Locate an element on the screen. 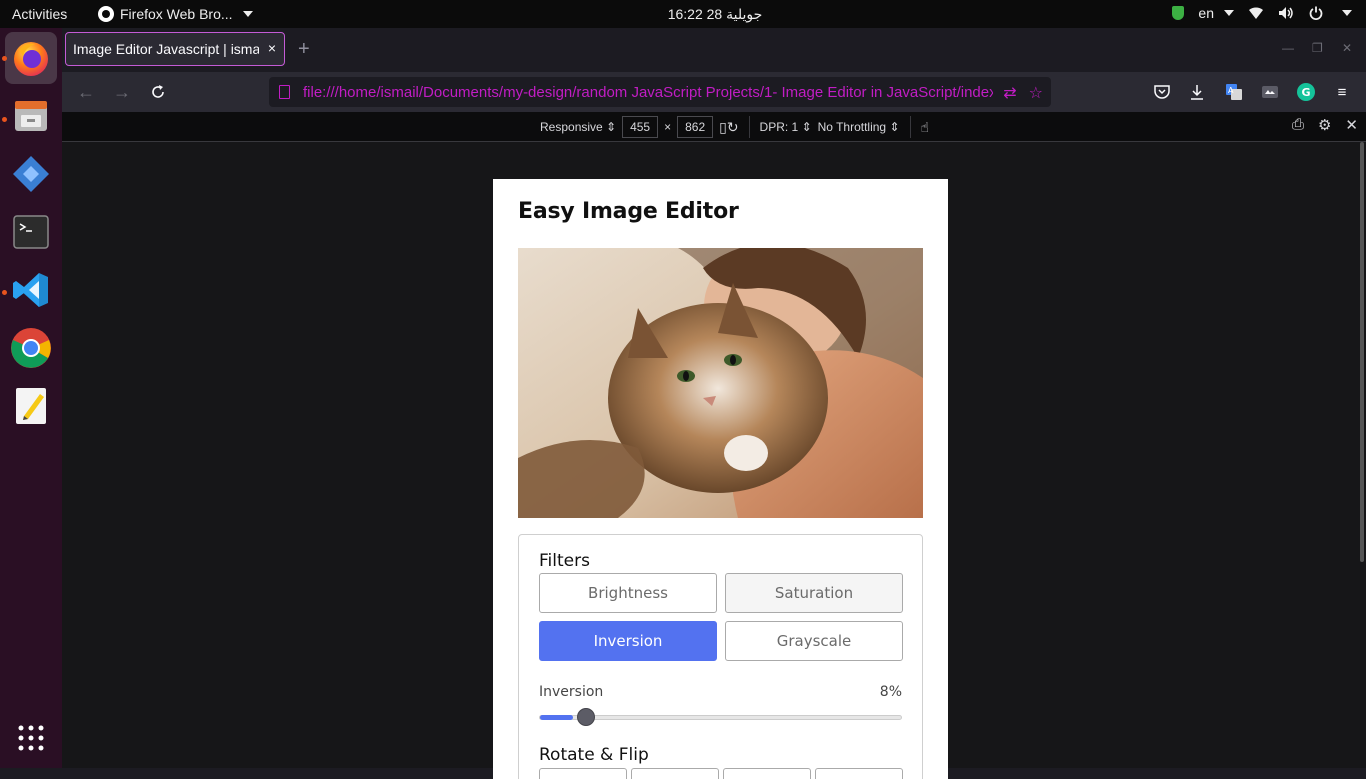 This screenshot has width=1366, height=779. shield-icon is located at coordinates (1178, 13).